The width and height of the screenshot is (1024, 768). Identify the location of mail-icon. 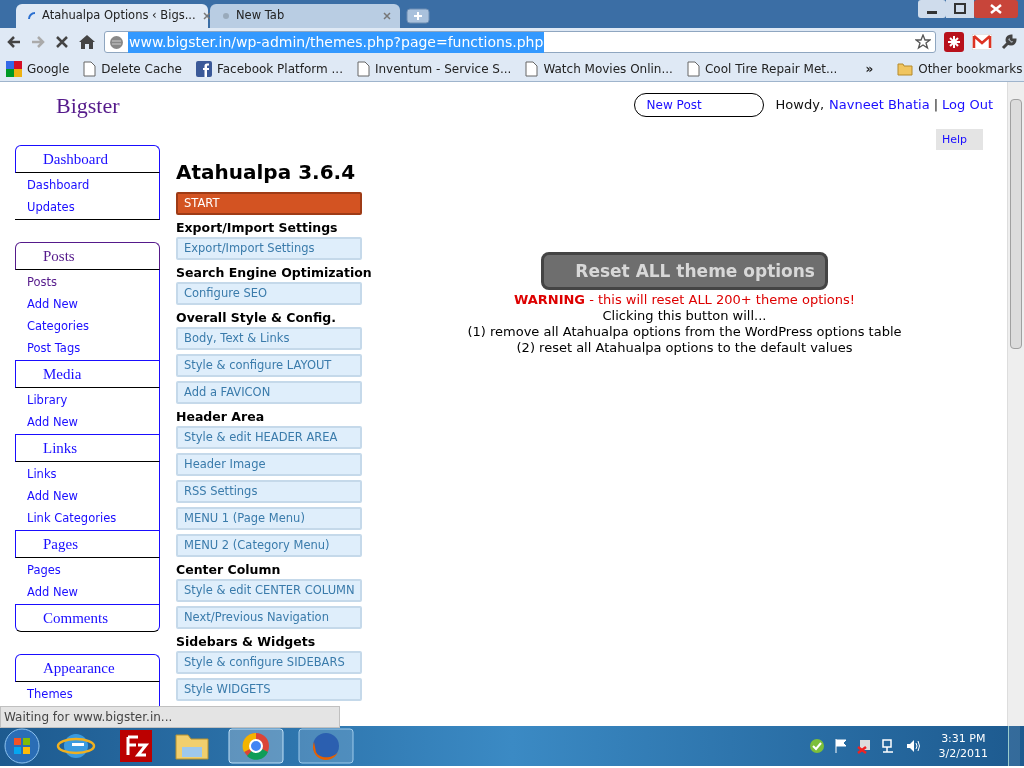
(982, 42).